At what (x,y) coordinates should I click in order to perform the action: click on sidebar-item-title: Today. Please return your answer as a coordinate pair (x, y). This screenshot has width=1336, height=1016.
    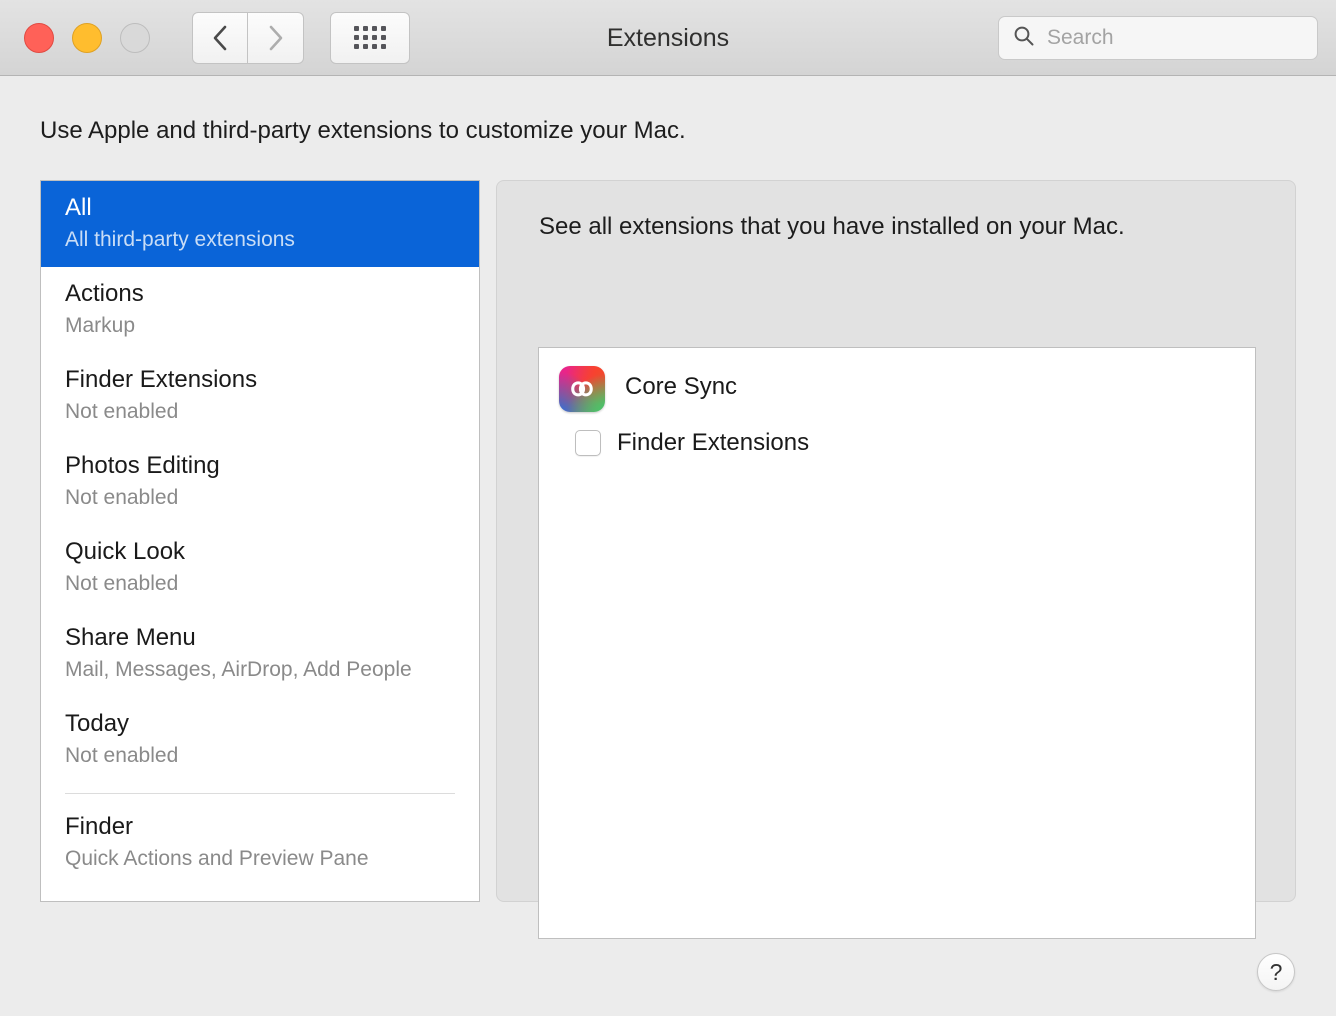
    Looking at the image, I should click on (97, 723).